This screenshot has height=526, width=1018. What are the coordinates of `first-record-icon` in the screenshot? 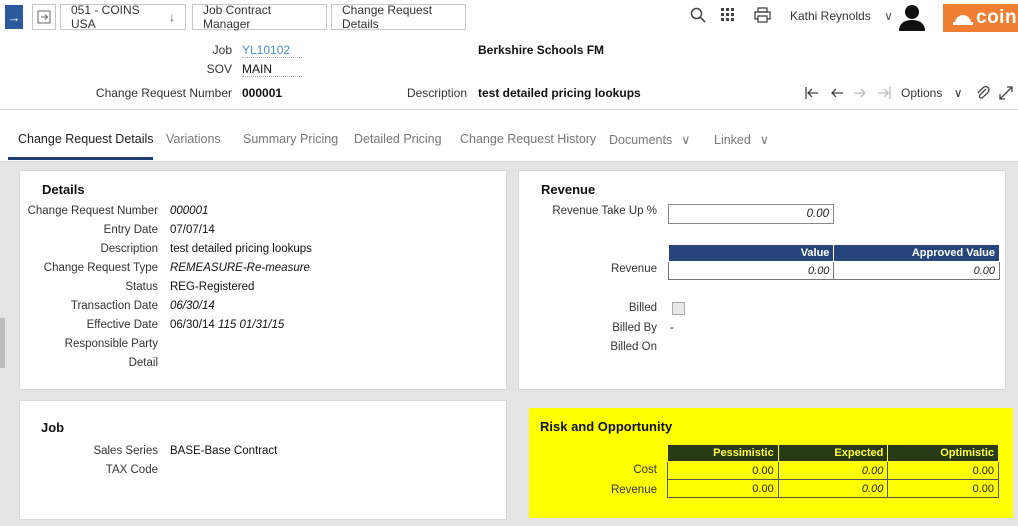 It's located at (811, 93).